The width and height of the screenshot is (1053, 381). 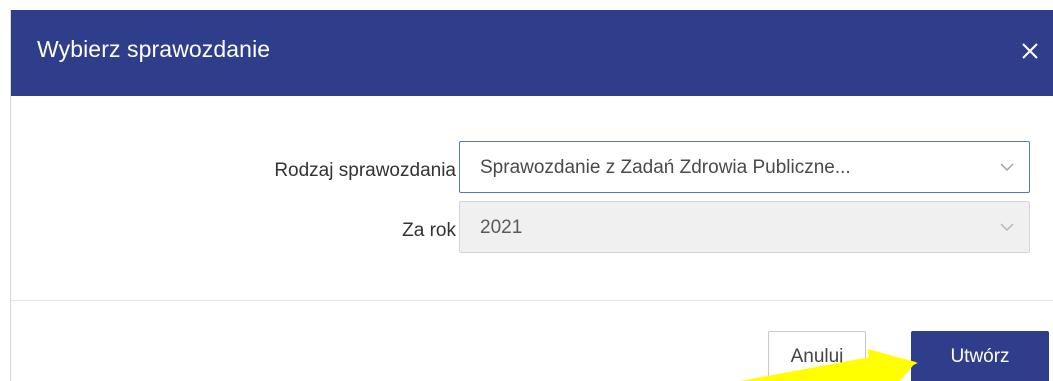 I want to click on year-label: Za rok, so click(x=429, y=230).